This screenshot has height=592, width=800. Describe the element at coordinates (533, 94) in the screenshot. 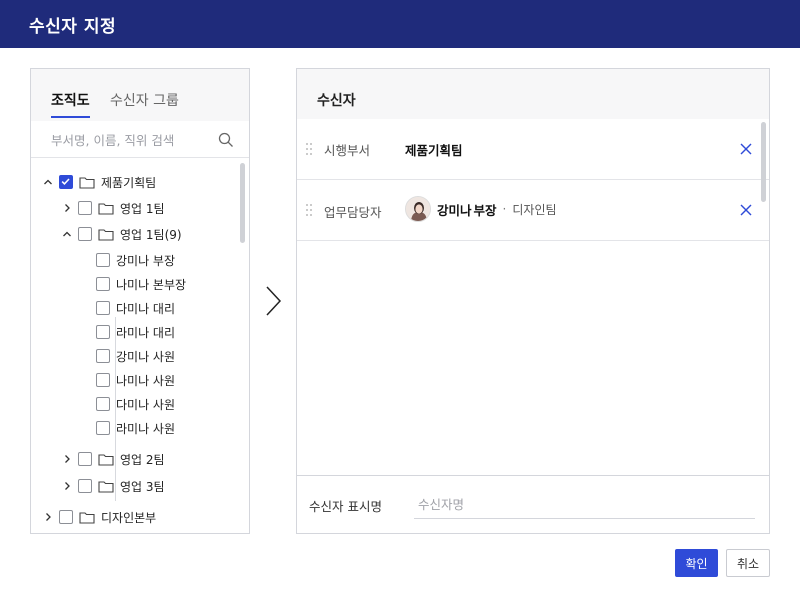

I see `recipients-header: 수신자` at that location.